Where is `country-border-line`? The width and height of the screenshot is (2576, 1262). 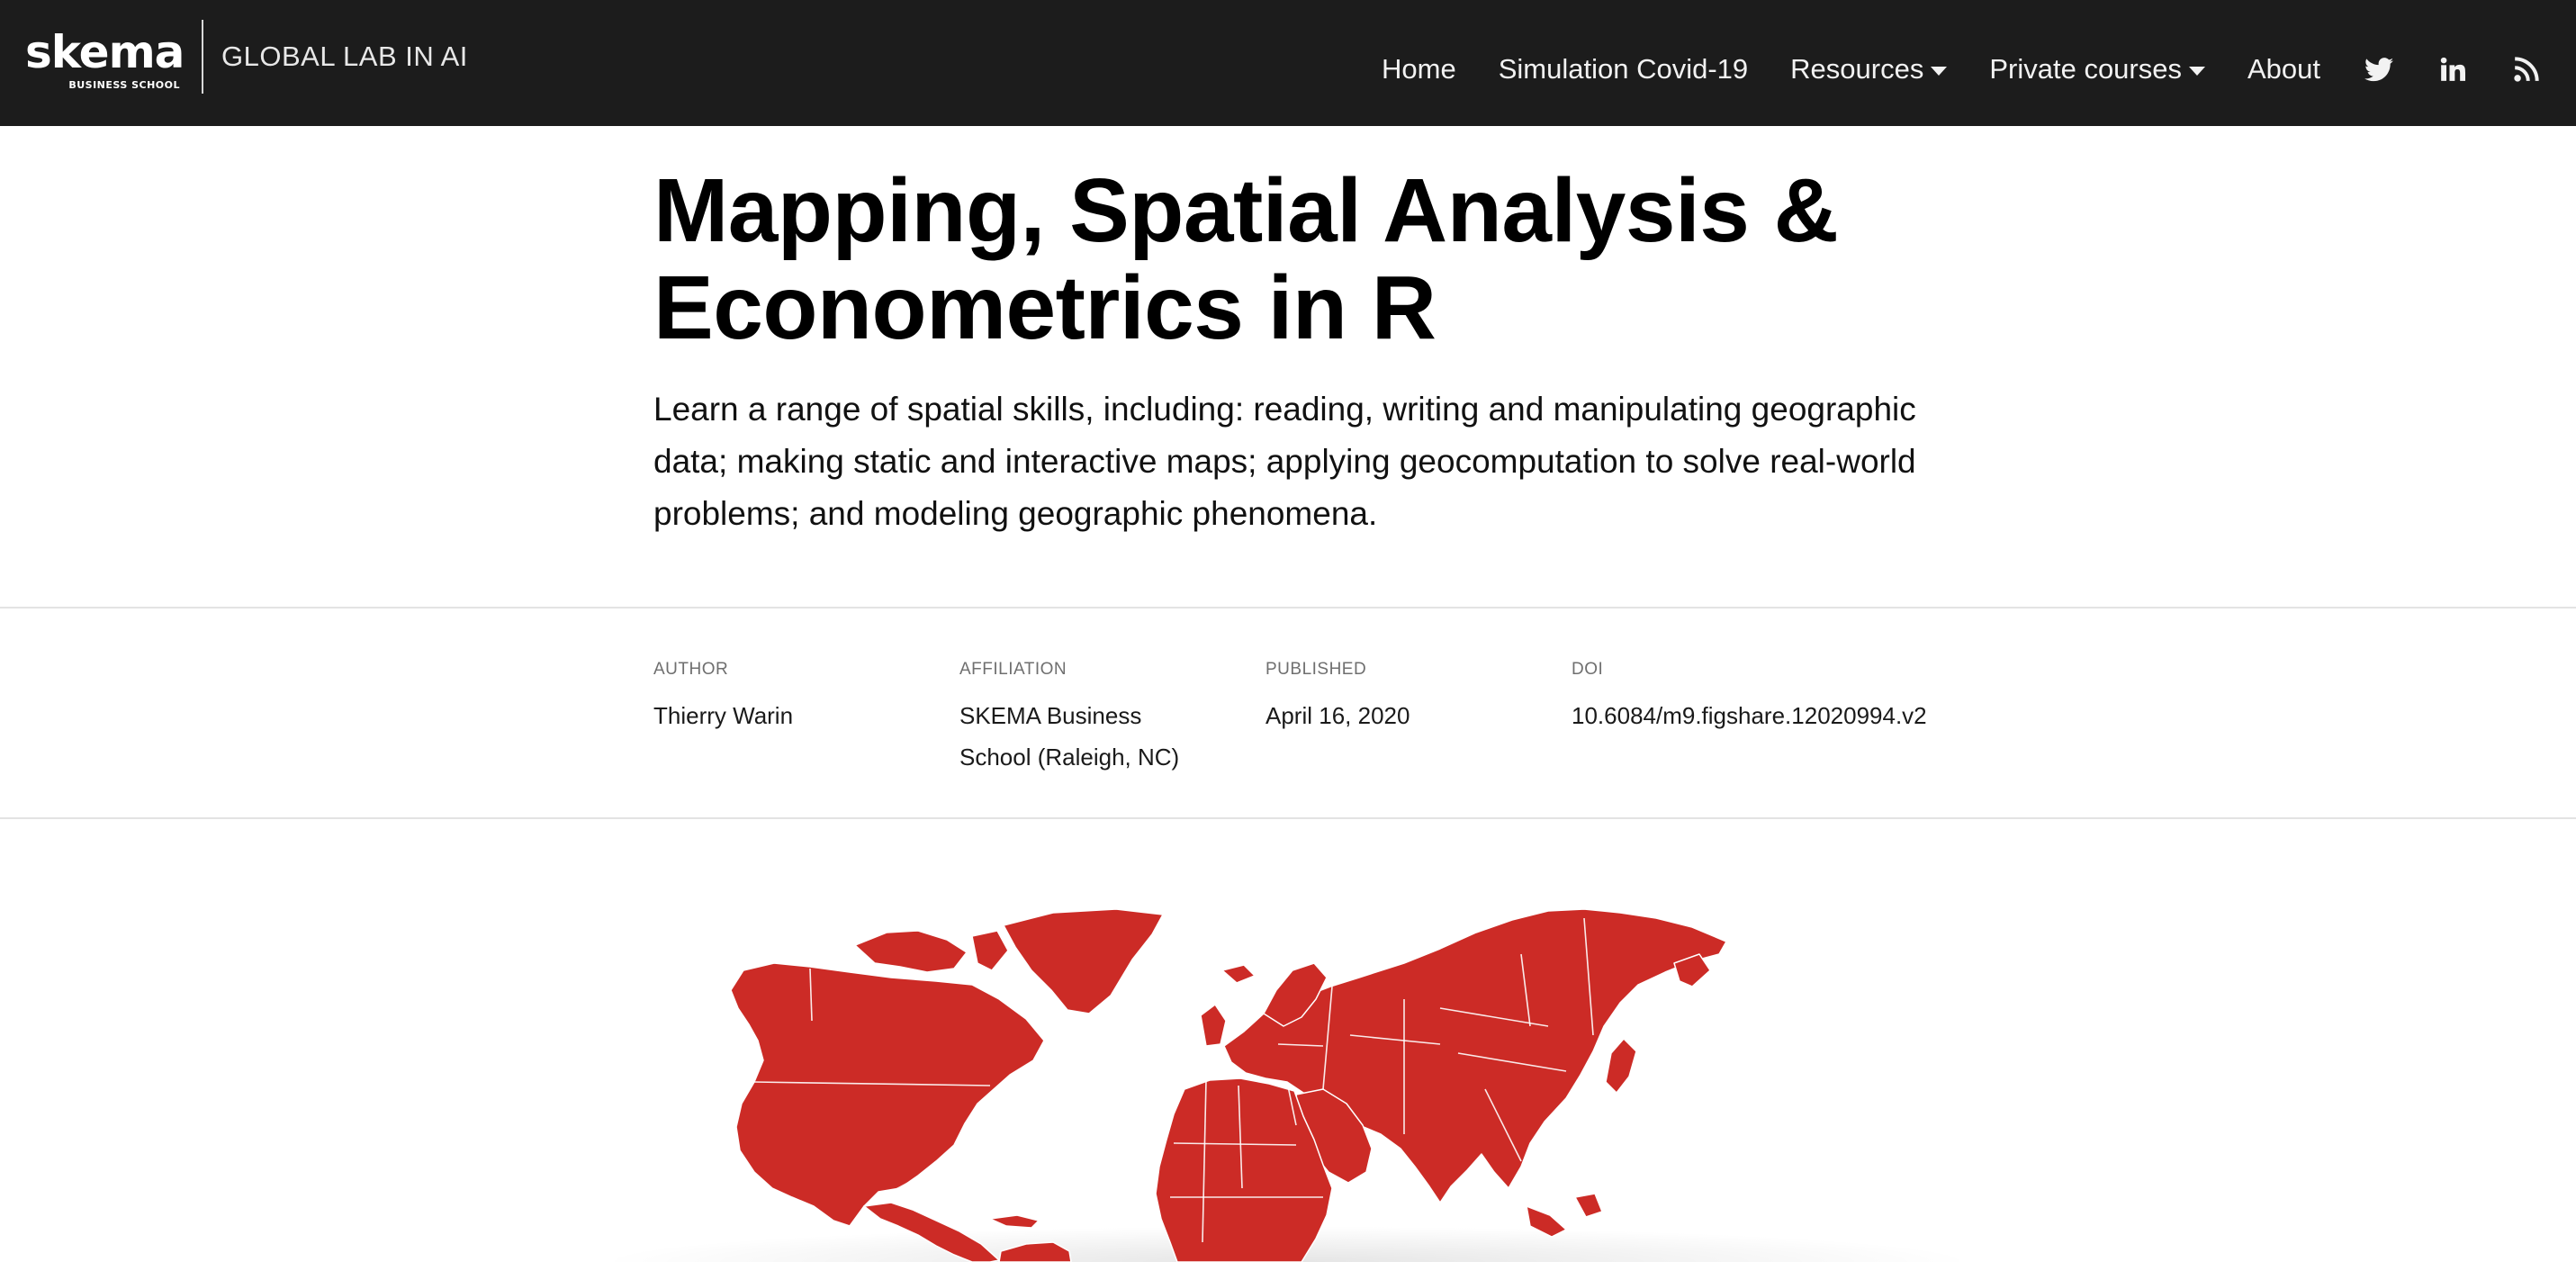
country-border-line is located at coordinates (988, 1105).